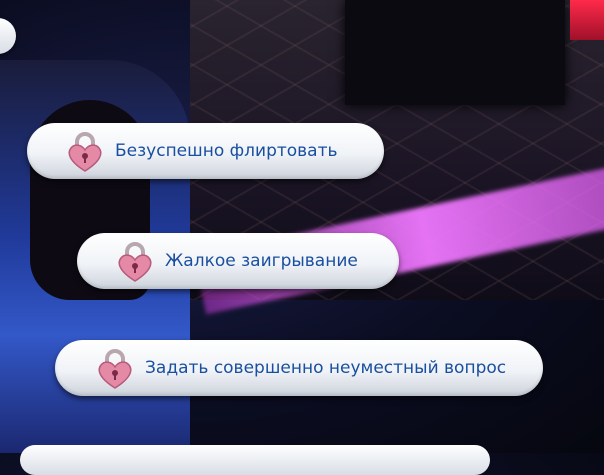  I want to click on menu-item-label: Жалкое заигрывание, so click(261, 261).